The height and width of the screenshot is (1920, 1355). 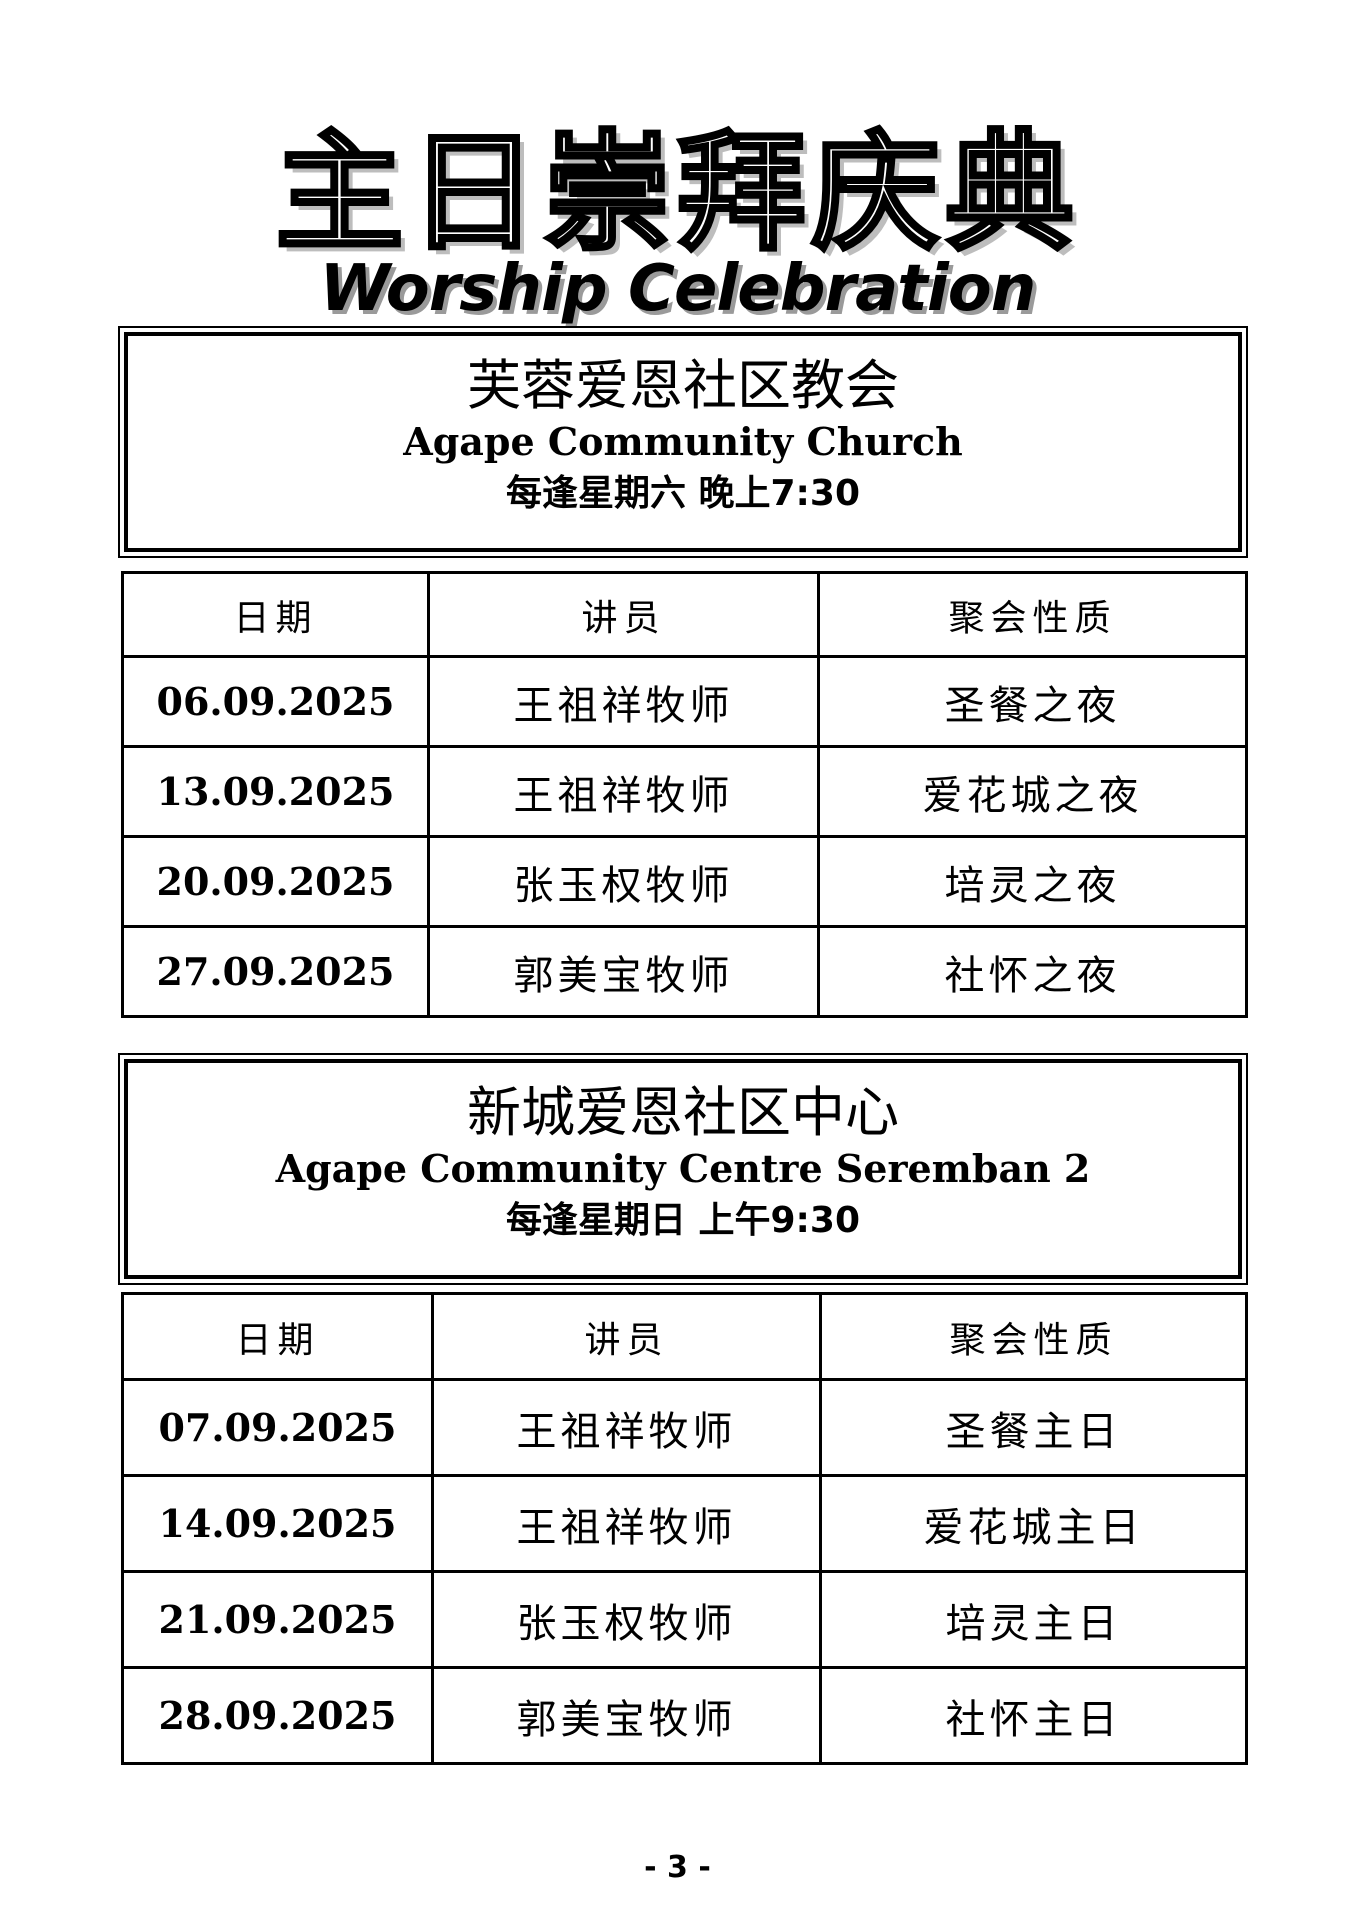 What do you see at coordinates (683, 493) in the screenshot?
I see `service-time: 每逢星期六 晚上7:30` at bounding box center [683, 493].